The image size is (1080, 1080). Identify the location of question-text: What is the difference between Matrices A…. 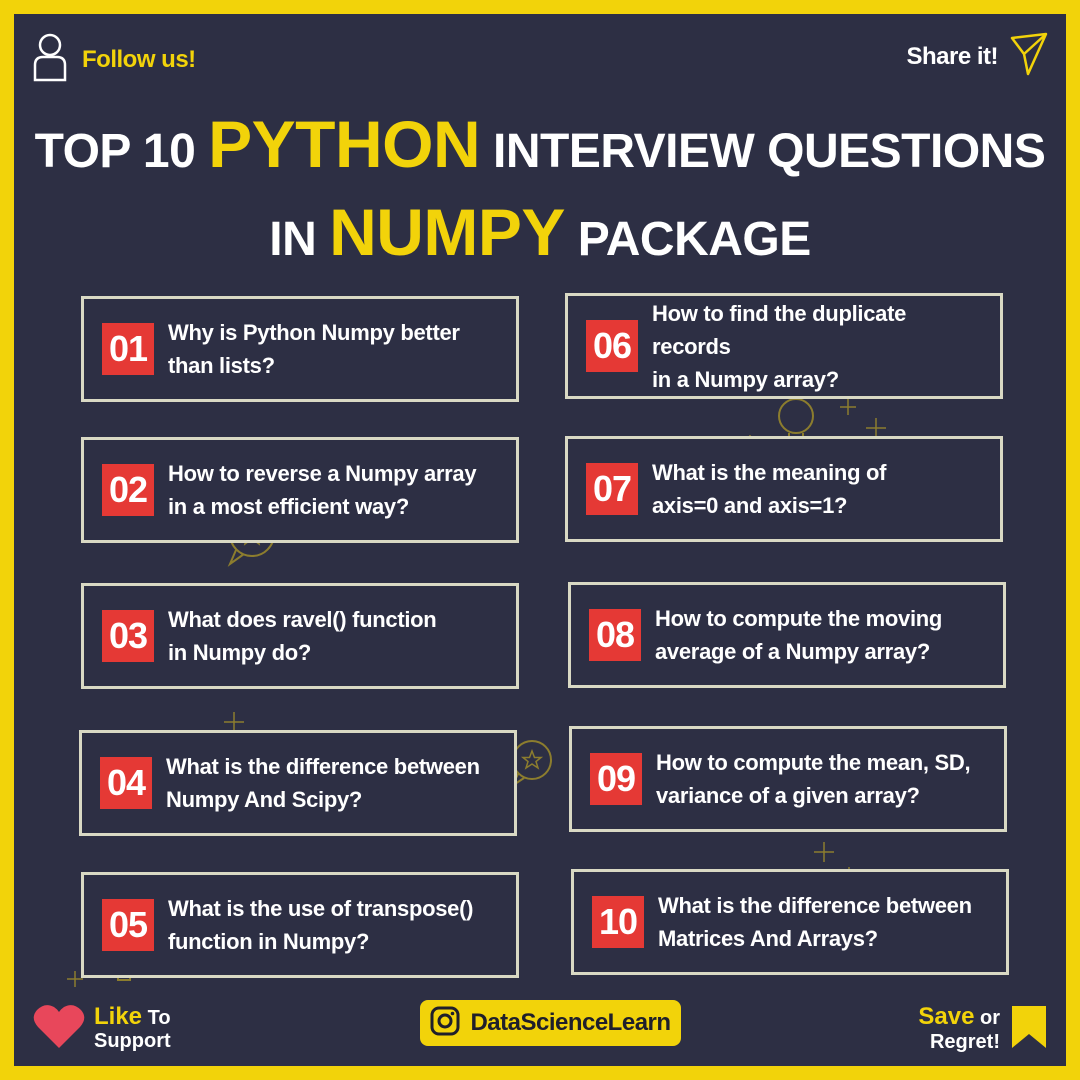
(815, 922).